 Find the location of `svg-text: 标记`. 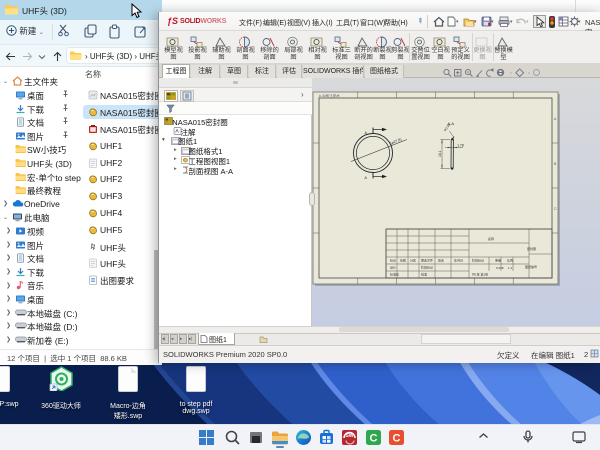

svg-text: 标记 is located at coordinates (393, 260).